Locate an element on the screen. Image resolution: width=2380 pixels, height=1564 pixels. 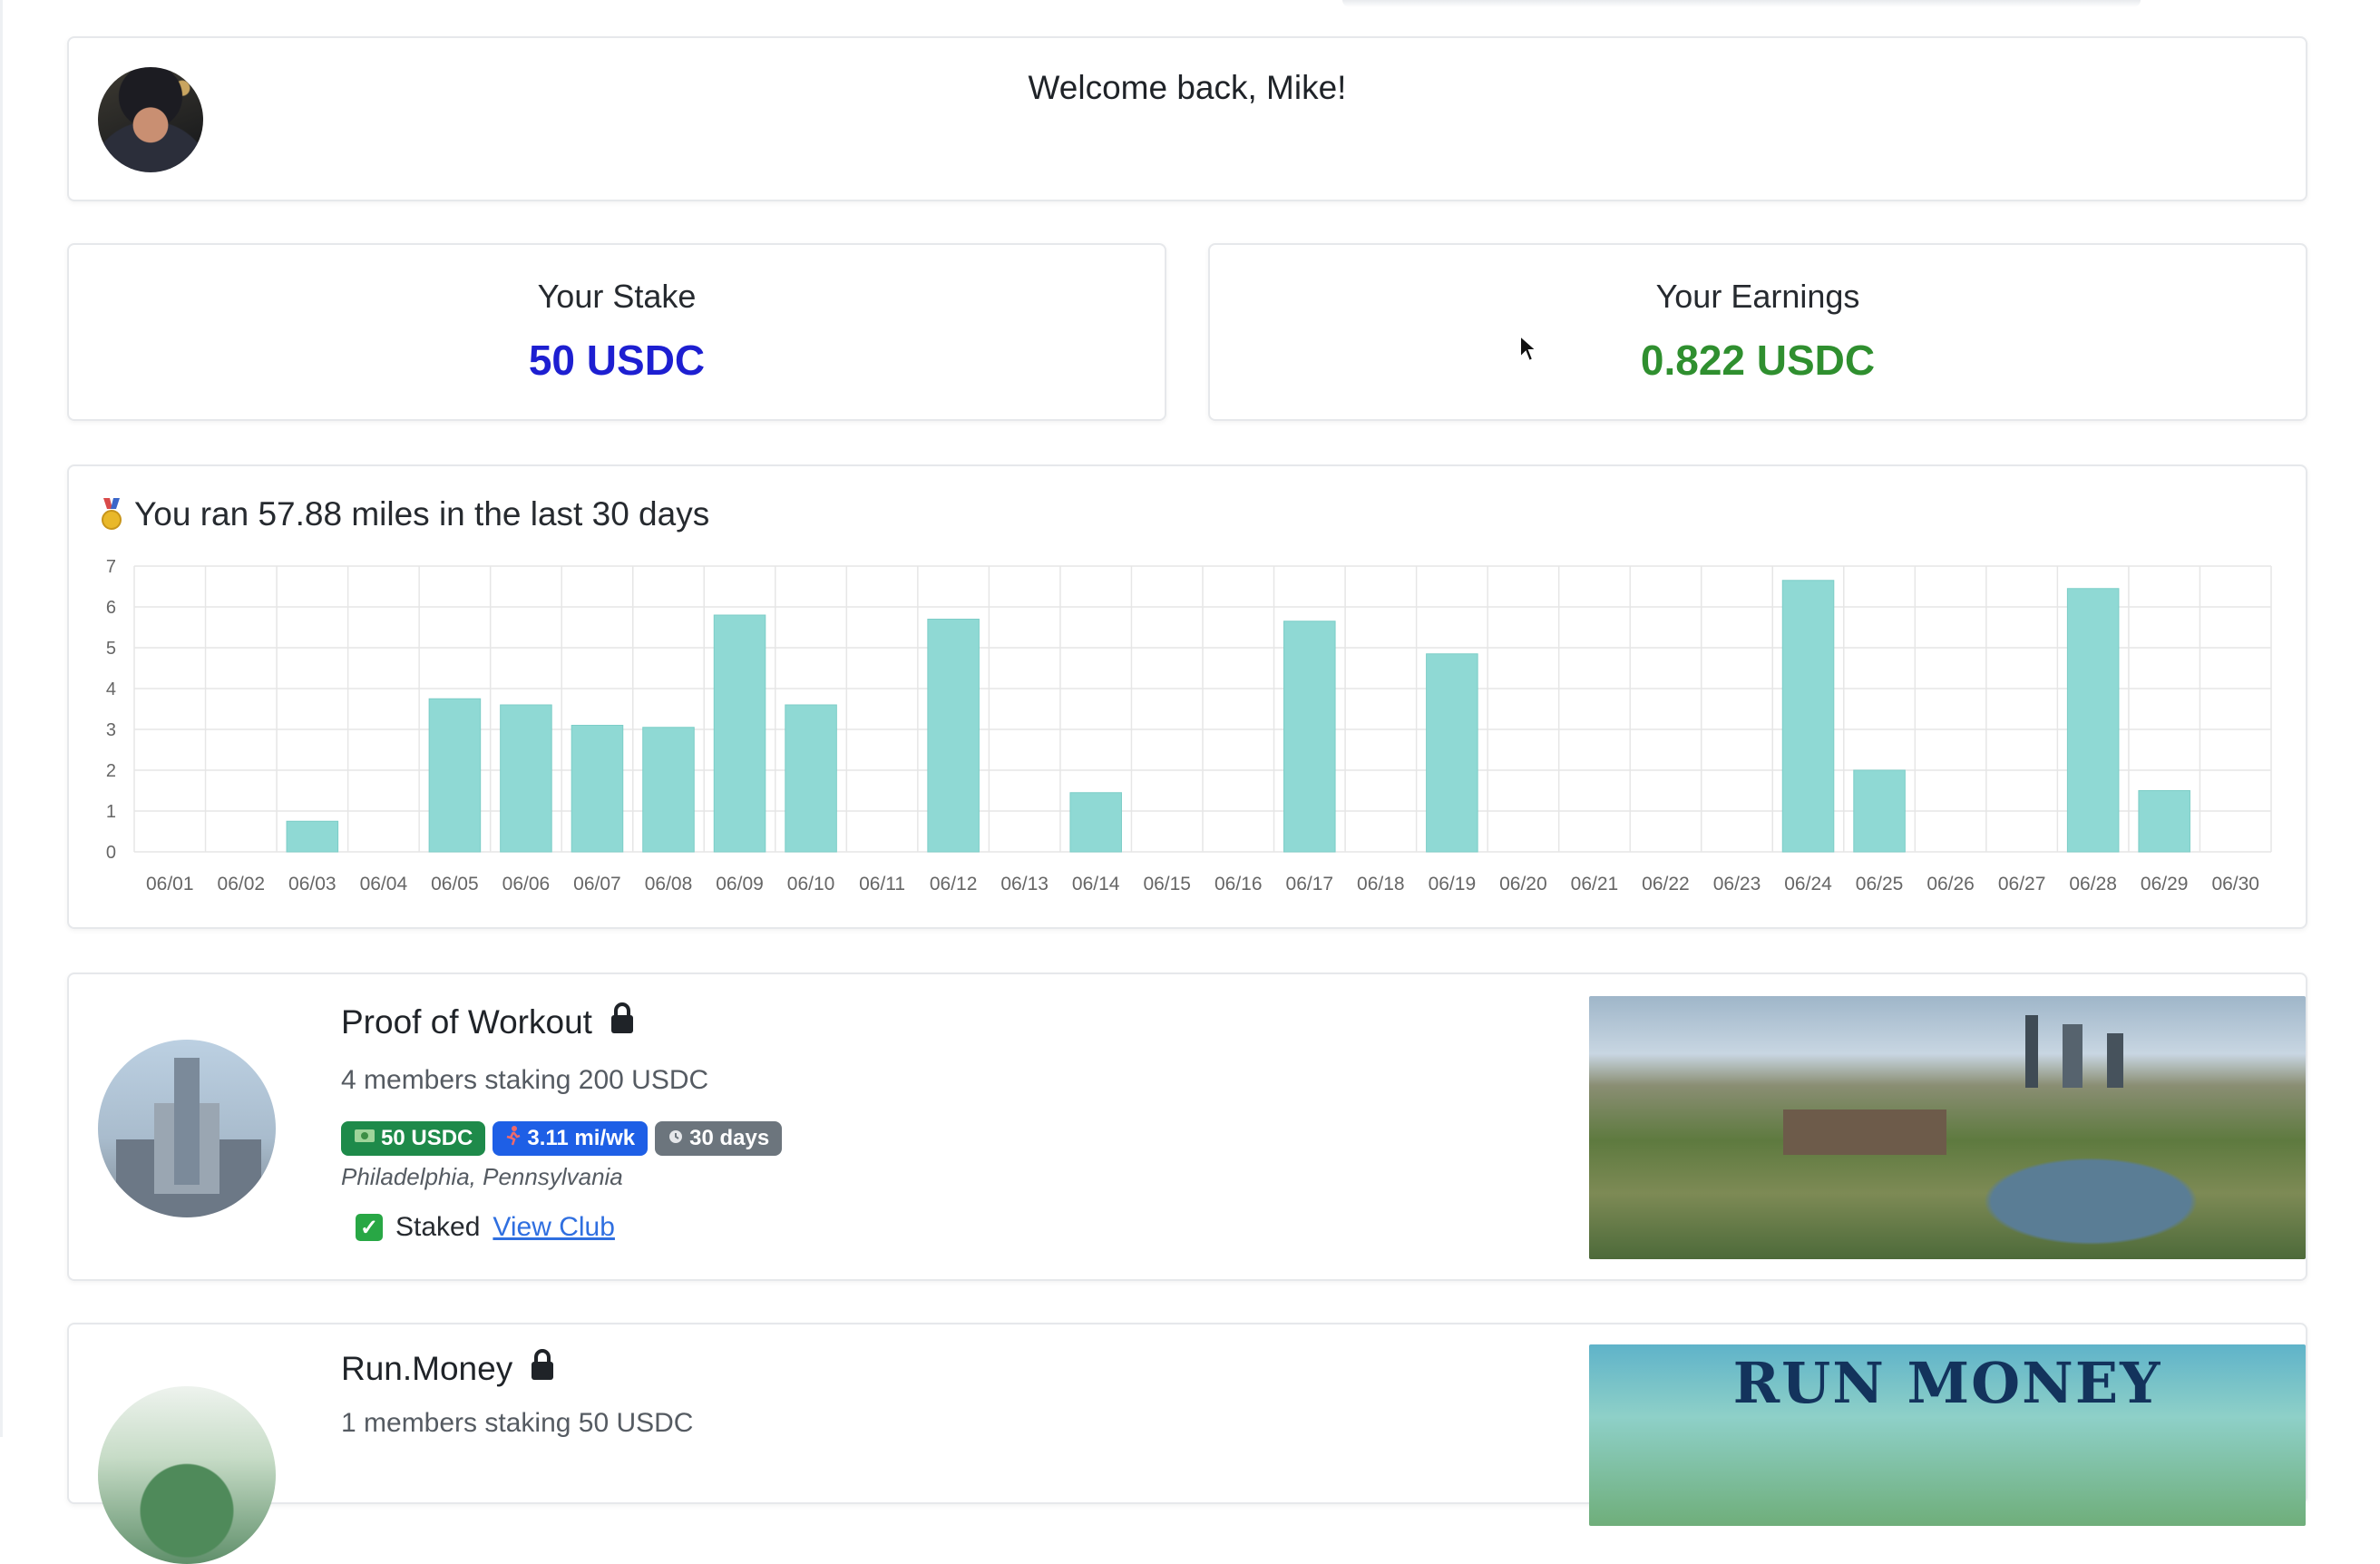
distance-badge-label: 3.11 mi/wk is located at coordinates (581, 1138).